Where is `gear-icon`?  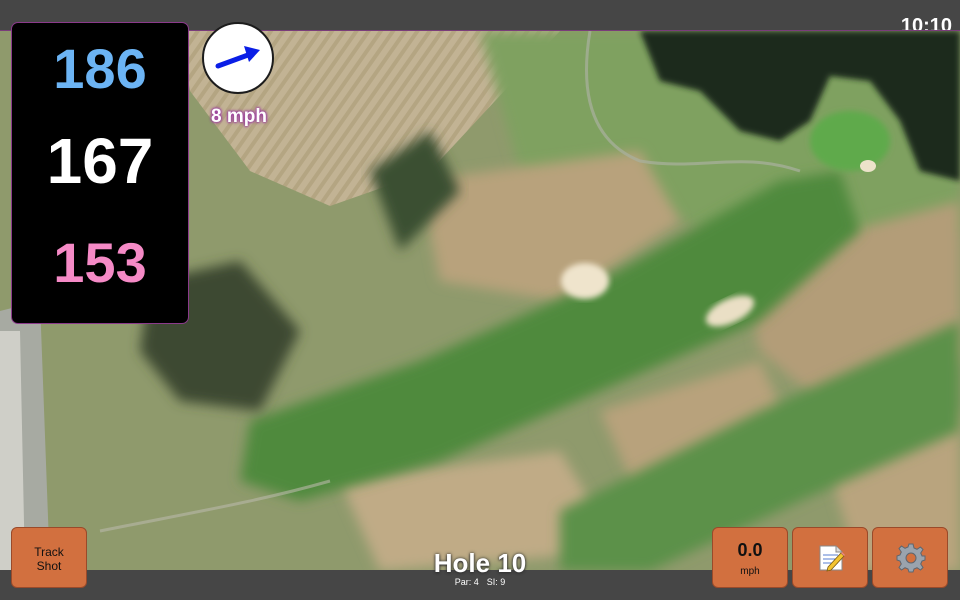 gear-icon is located at coordinates (911, 558).